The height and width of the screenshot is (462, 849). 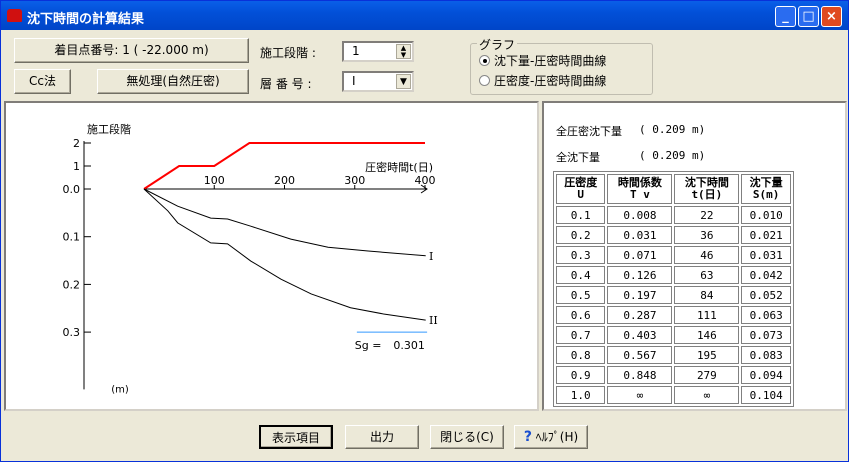 I want to click on radio-label: 圧密度-圧密時間曲線, so click(x=550, y=81).